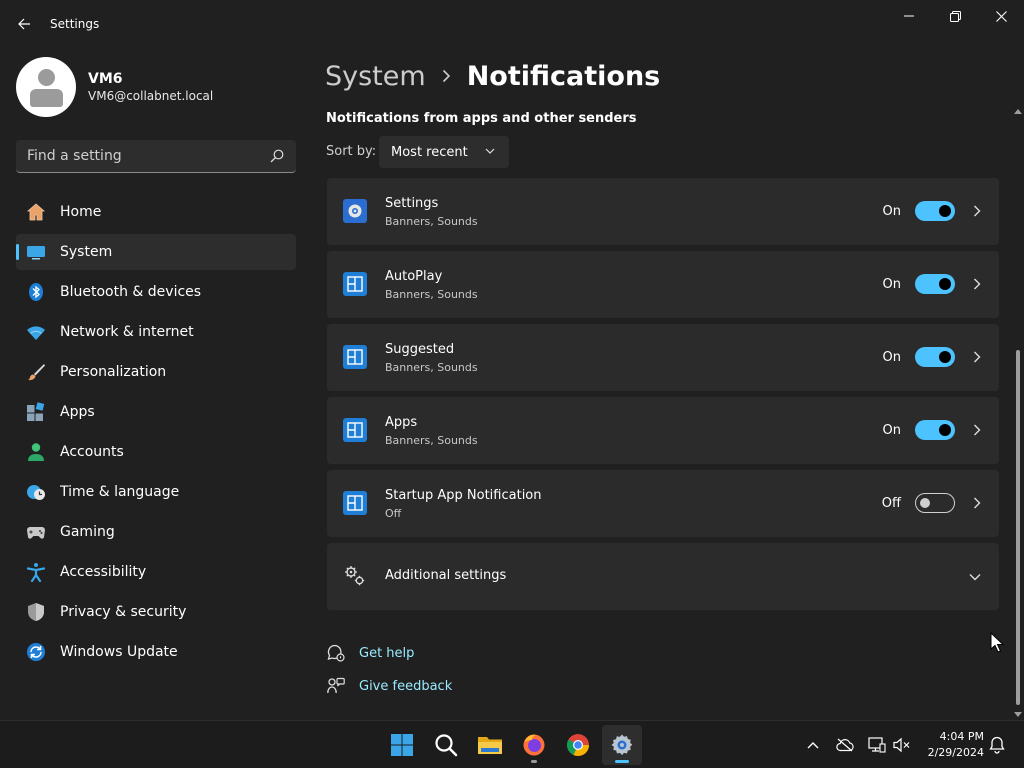  What do you see at coordinates (512, 744) in the screenshot?
I see `taskbar: 4:04 PM 2/29/2024` at bounding box center [512, 744].